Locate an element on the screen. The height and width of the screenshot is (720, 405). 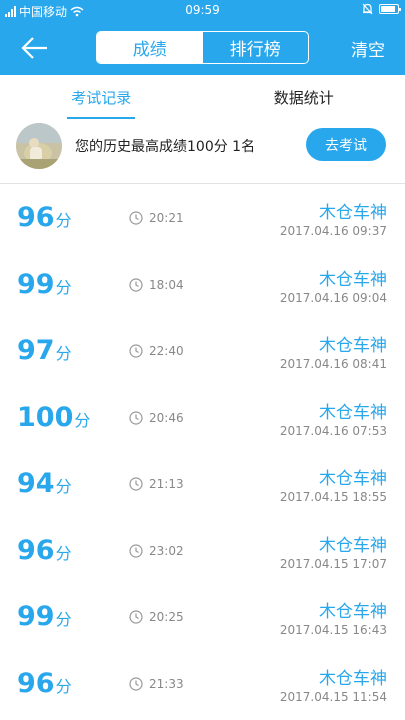
list-item: 100分 20:46 木仓车神 2017.04.16 07:53 is located at coordinates (202, 417).